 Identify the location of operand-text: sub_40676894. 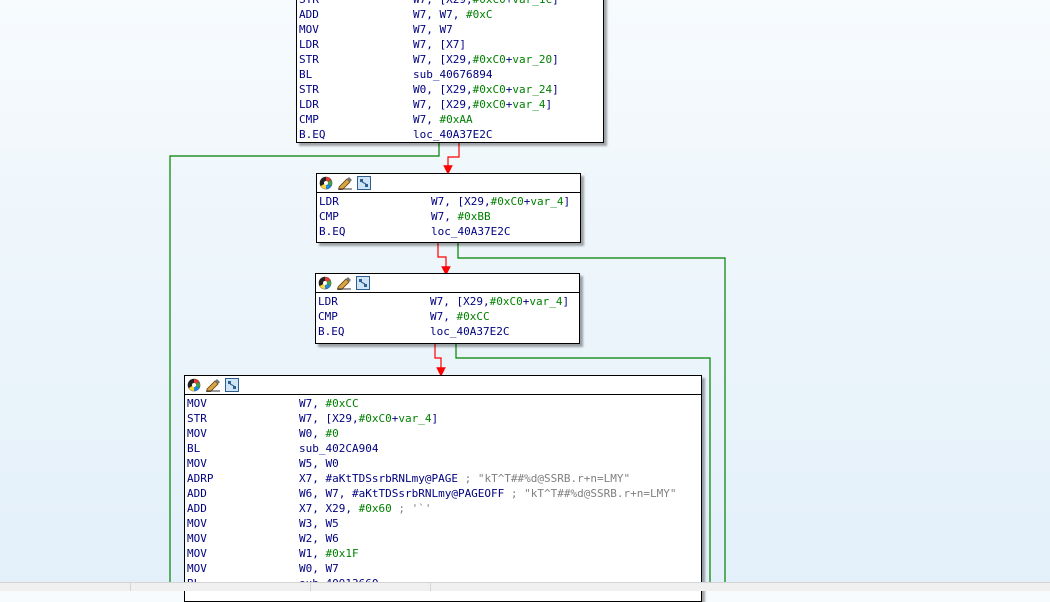
(453, 74).